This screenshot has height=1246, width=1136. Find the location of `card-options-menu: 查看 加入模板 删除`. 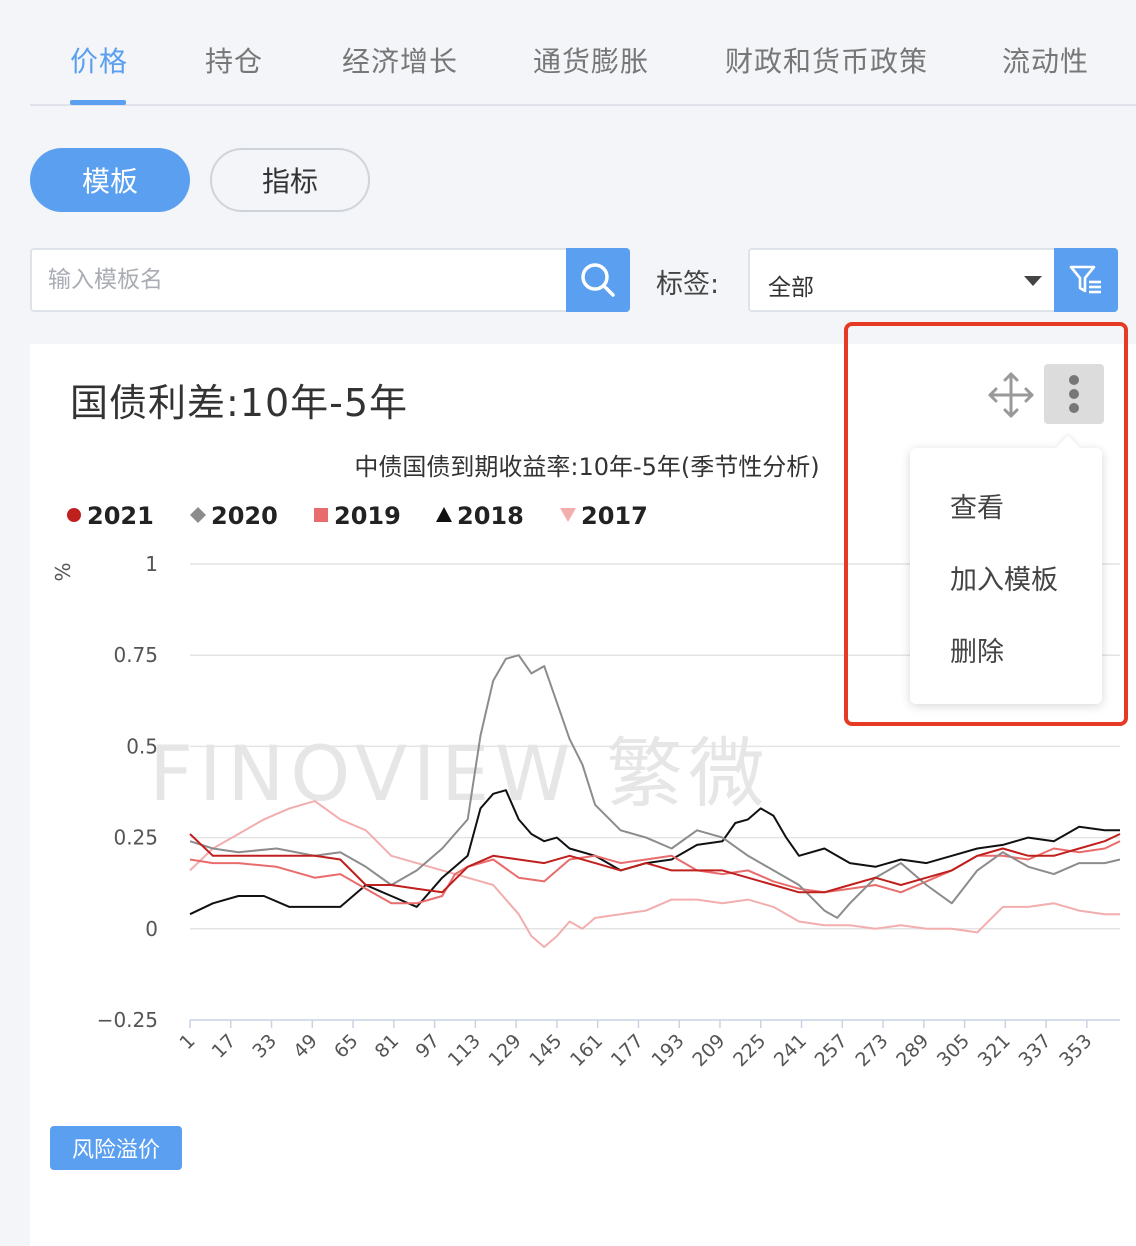

card-options-menu: 查看 加入模板 删除 is located at coordinates (1006, 576).